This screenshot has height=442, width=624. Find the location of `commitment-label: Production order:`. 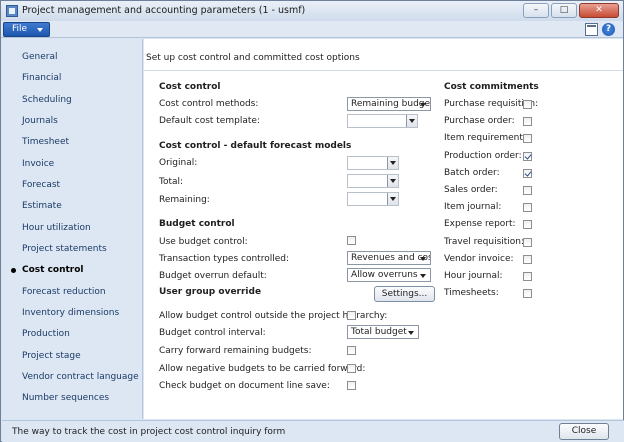

commitment-label: Production order: is located at coordinates (483, 155).